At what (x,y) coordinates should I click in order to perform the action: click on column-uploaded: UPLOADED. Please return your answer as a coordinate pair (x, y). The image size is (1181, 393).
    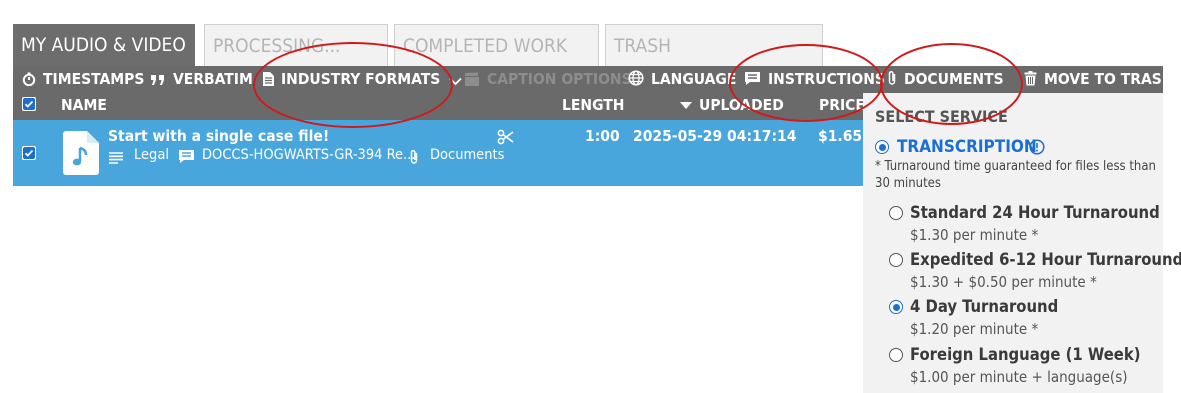
    Looking at the image, I should click on (741, 105).